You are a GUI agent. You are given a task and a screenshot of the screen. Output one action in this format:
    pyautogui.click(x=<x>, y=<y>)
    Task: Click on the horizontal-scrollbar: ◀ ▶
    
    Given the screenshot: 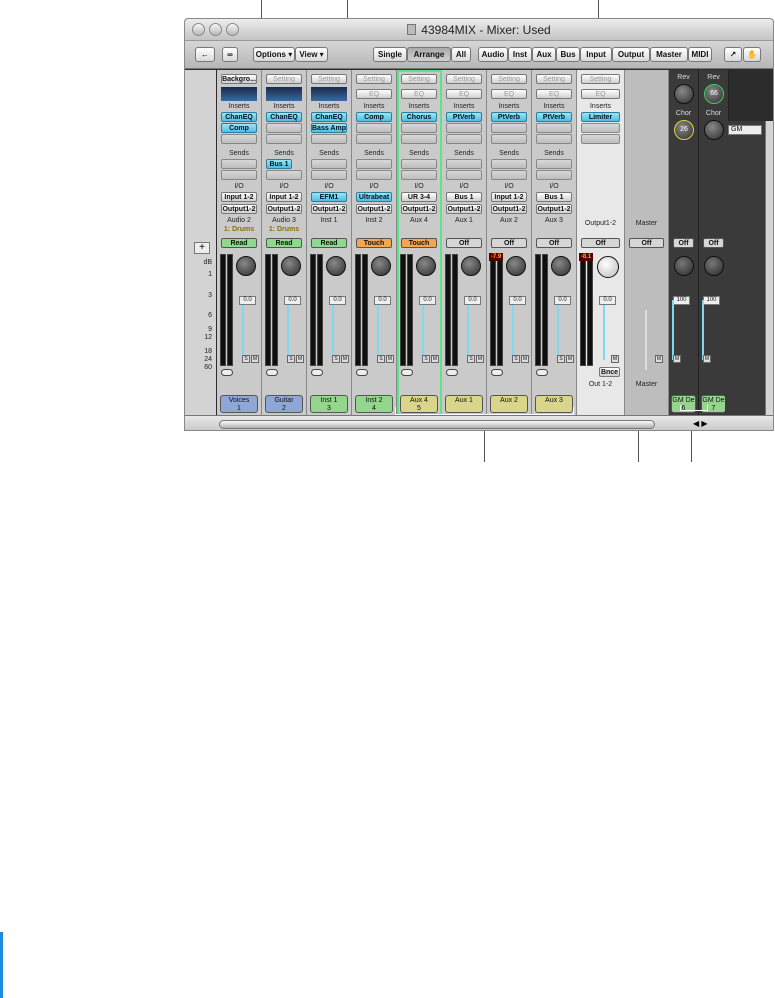 What is the action you would take?
    pyautogui.click(x=479, y=422)
    